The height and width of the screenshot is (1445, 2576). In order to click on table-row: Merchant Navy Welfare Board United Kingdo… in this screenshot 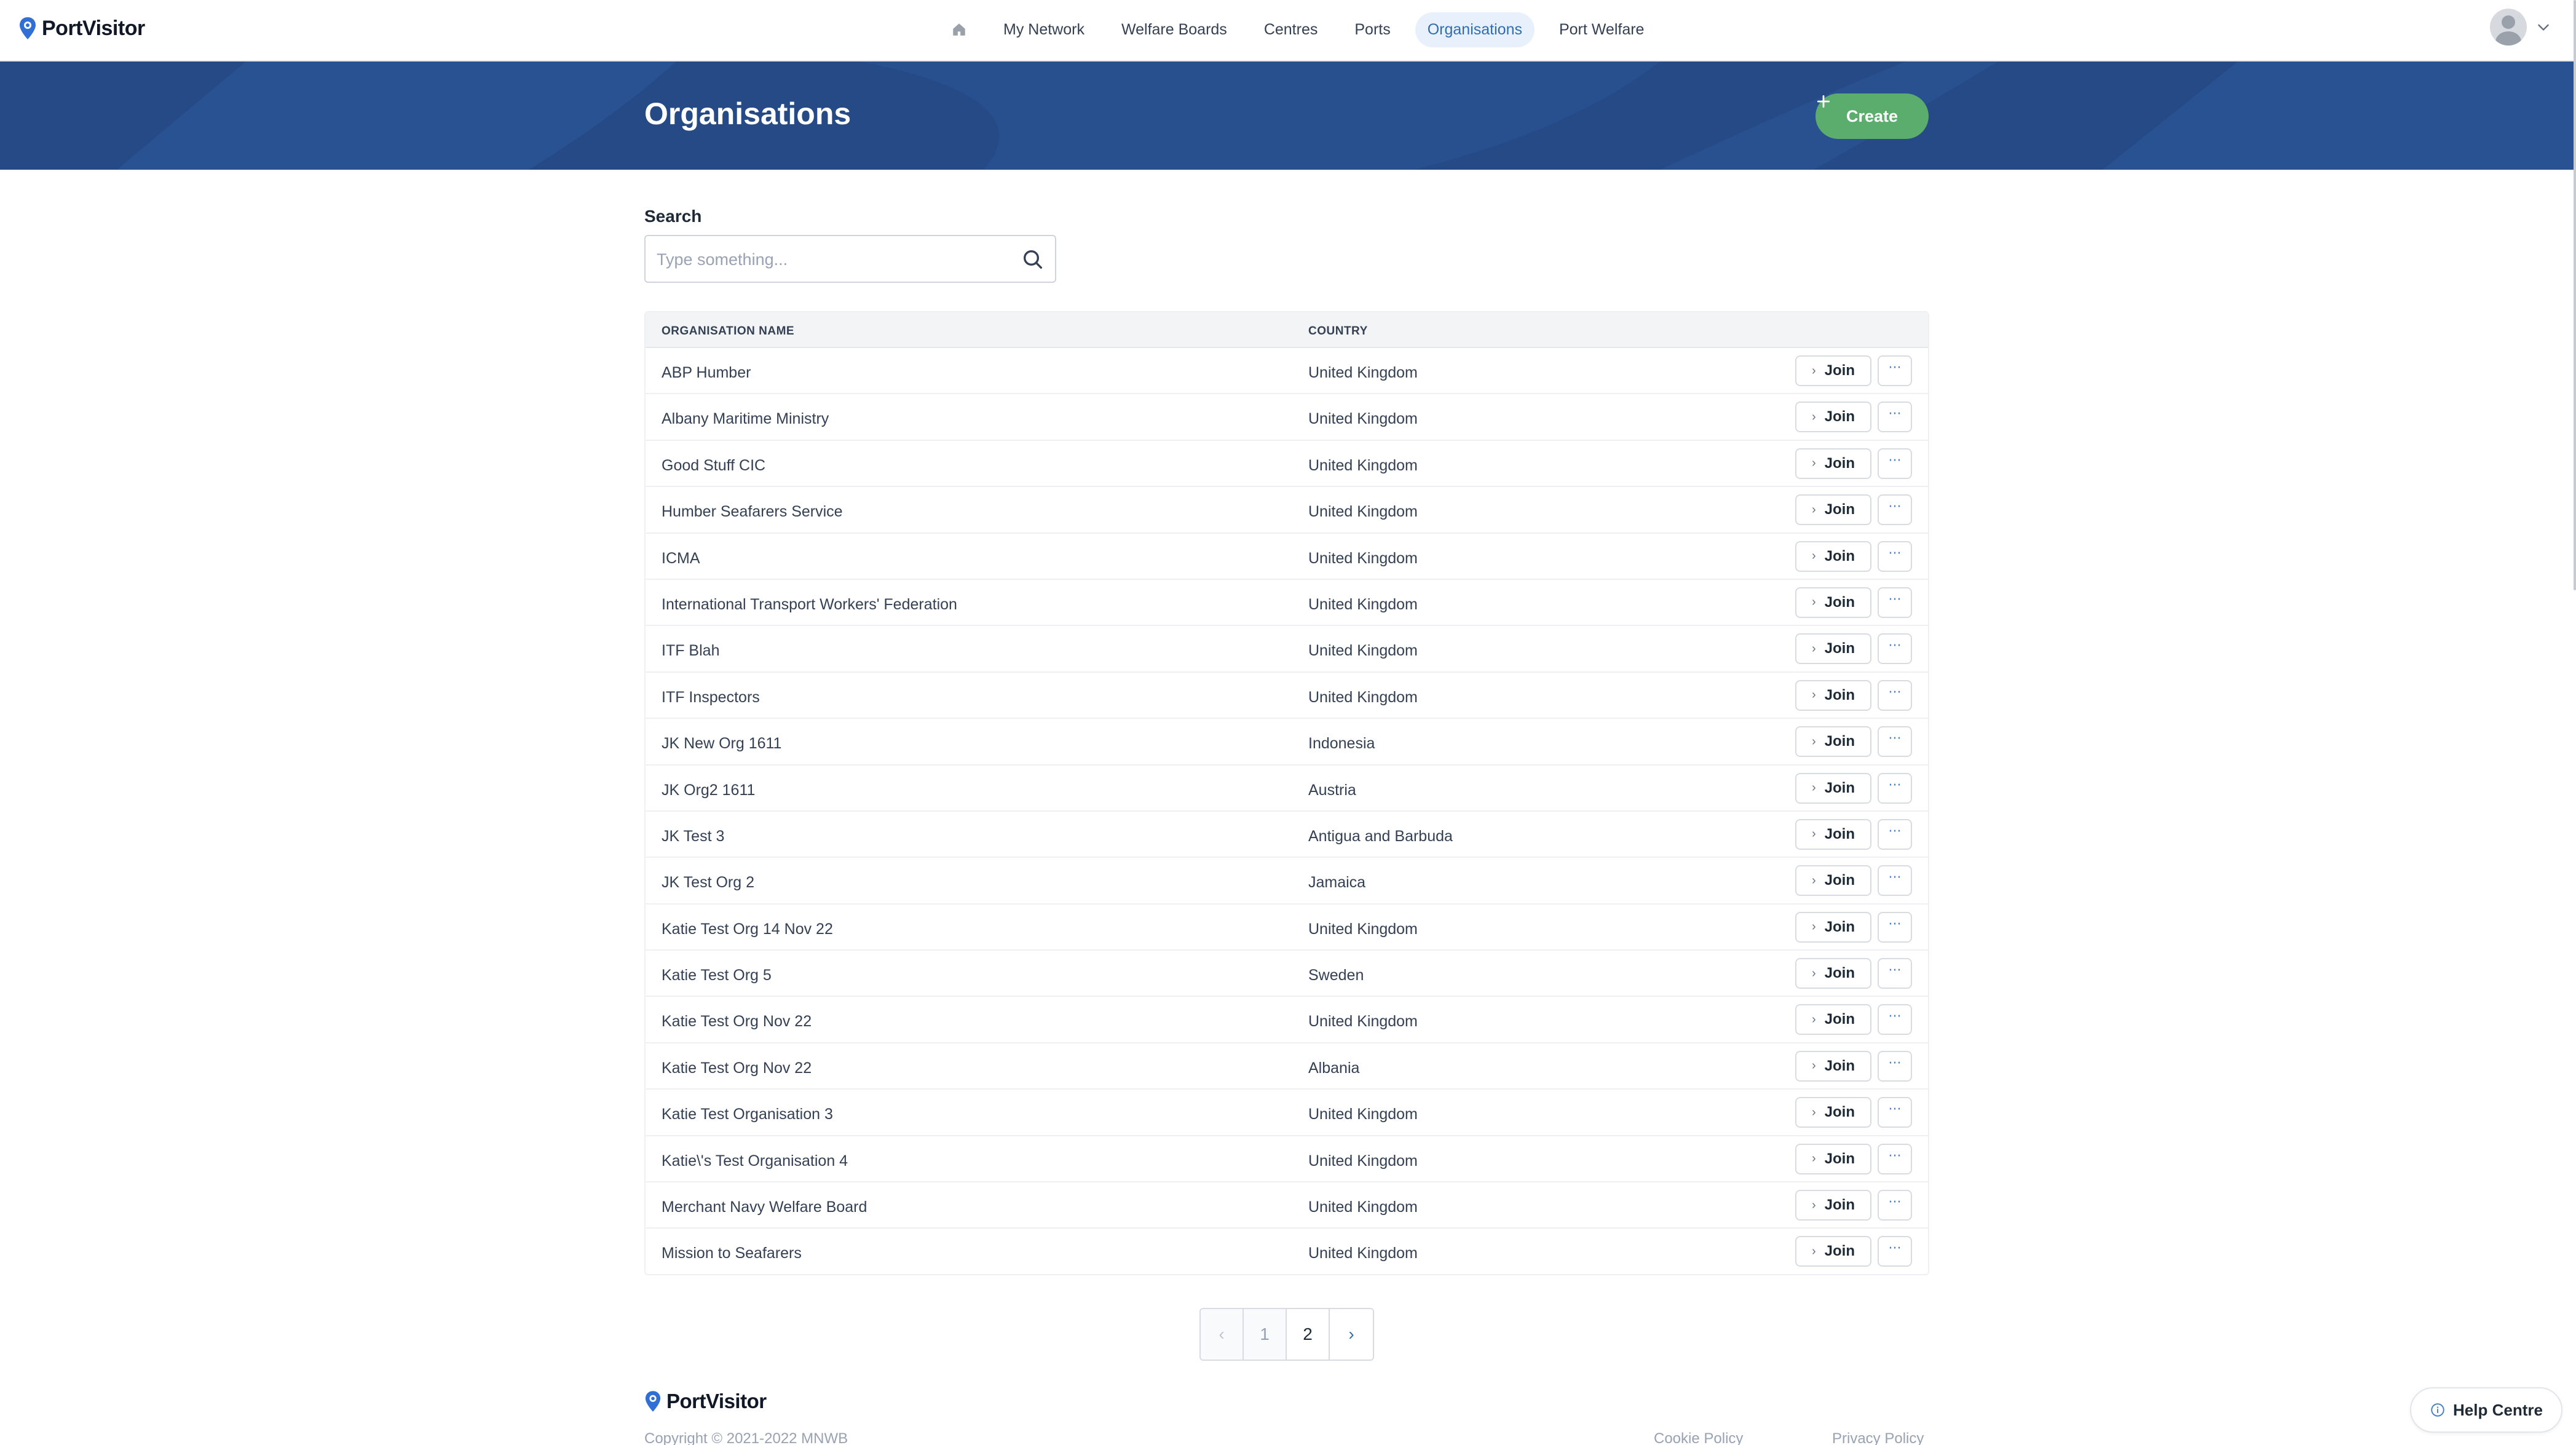, I will do `click(1287, 1206)`.